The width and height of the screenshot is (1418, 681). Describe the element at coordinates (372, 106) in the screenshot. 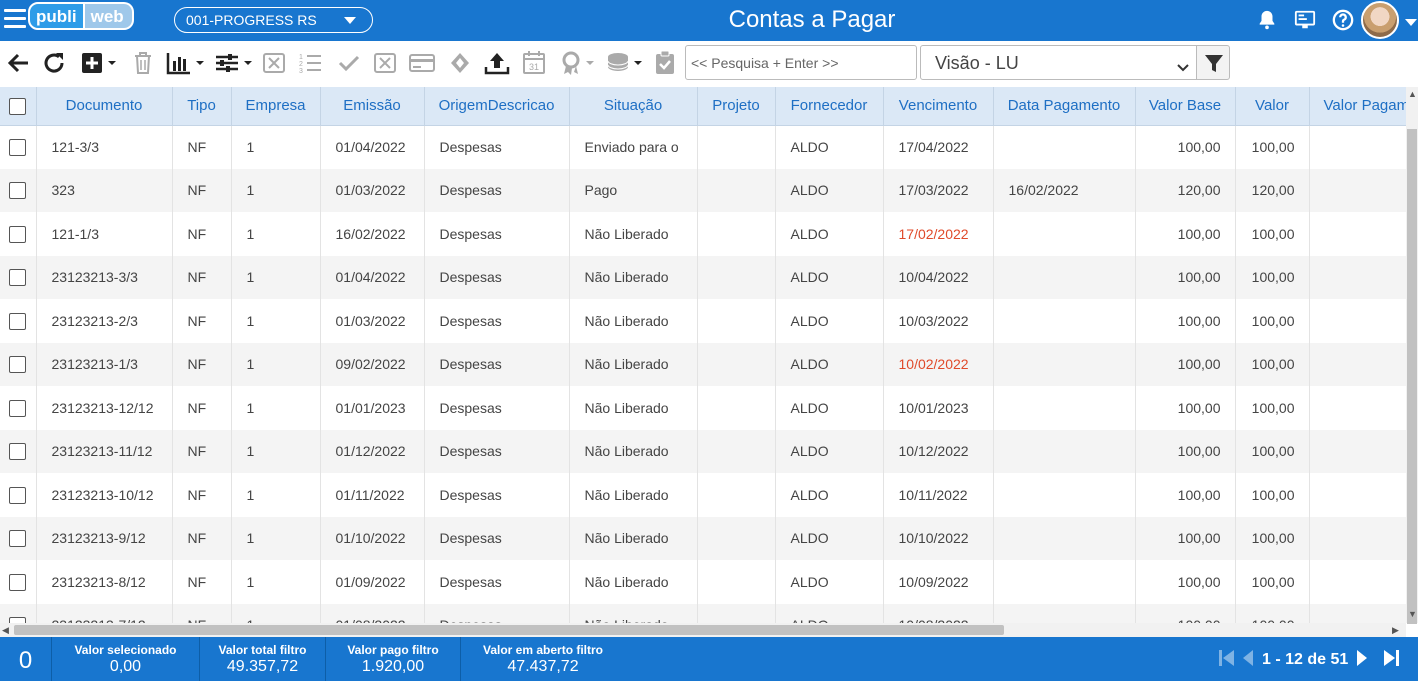

I see `column-header: Emissão` at that location.